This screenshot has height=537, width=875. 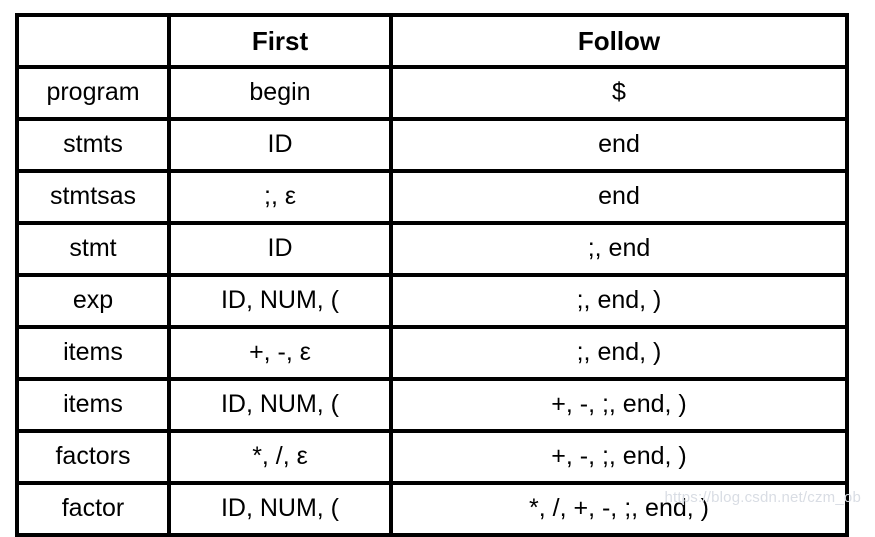 I want to click on cell-follow: ;, end, so click(x=619, y=249).